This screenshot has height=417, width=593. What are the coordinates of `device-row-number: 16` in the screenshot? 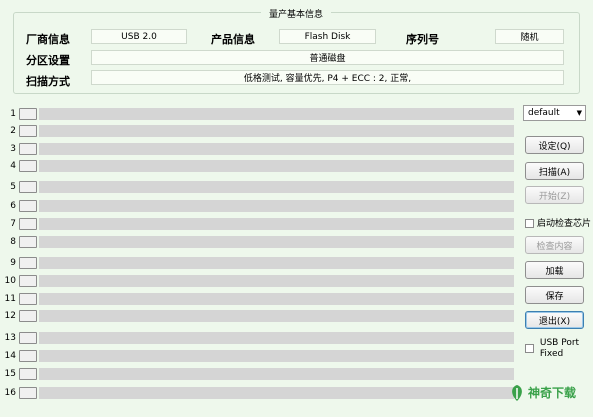 It's located at (10, 393).